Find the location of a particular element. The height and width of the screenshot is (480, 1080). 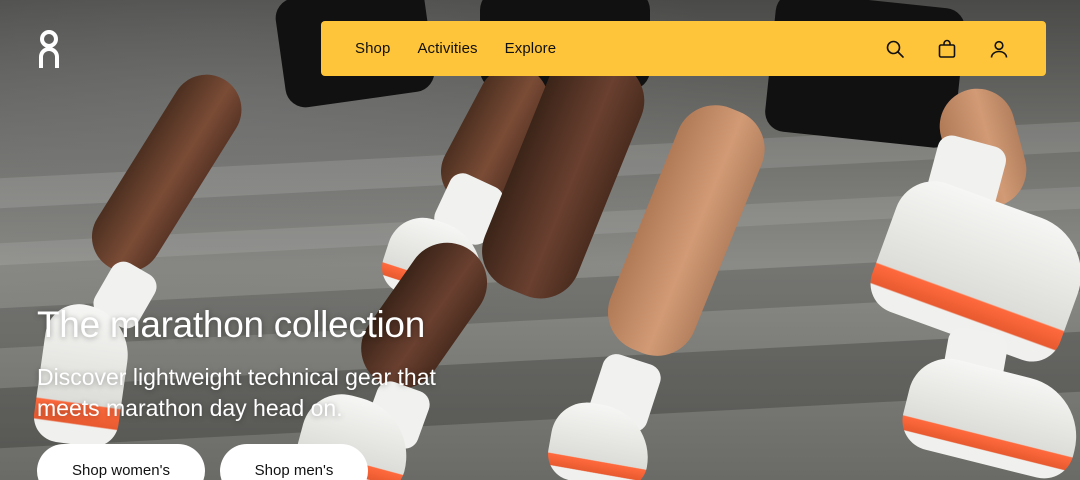

main-navbar: Shop Activities Explore is located at coordinates (683, 48).